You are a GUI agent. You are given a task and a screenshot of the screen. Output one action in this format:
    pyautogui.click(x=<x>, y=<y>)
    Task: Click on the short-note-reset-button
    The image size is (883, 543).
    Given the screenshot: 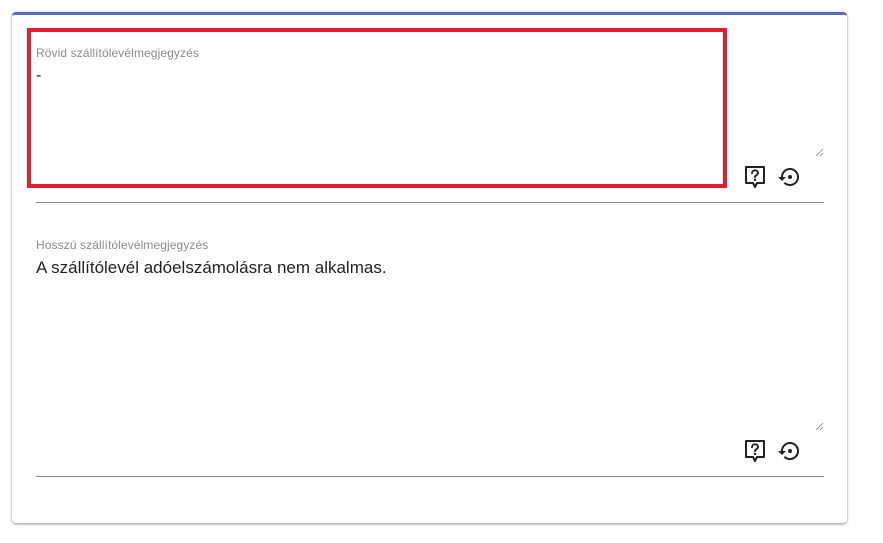 What is the action you would take?
    pyautogui.click(x=789, y=177)
    